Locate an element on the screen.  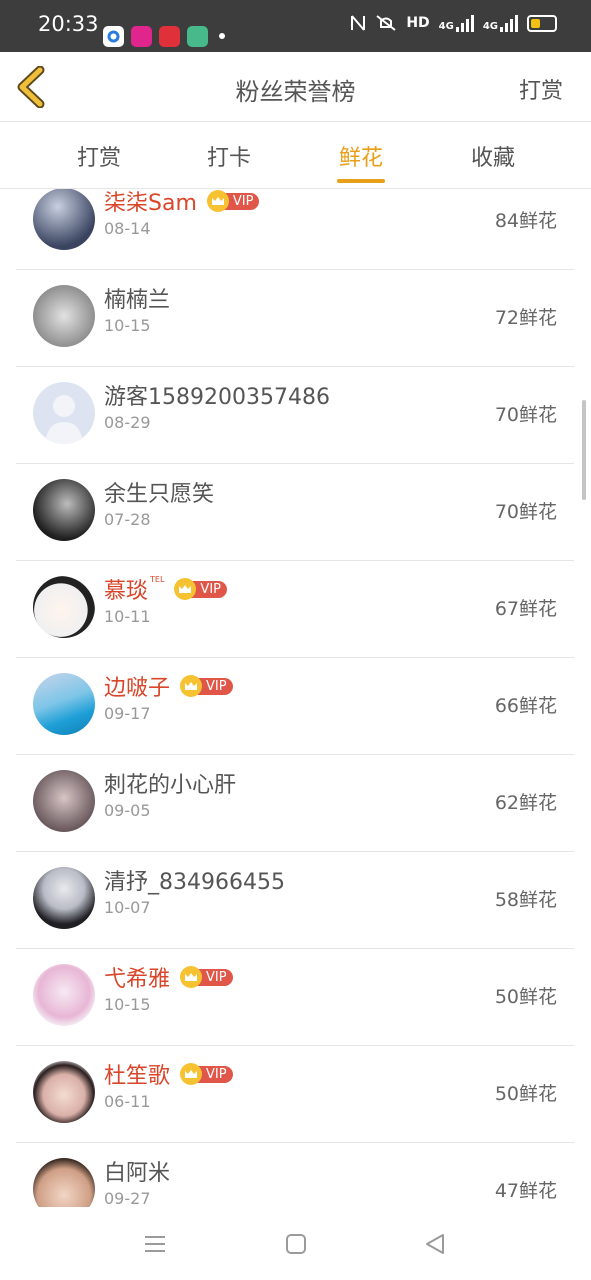
user-date: 10-07 is located at coordinates (127, 907).